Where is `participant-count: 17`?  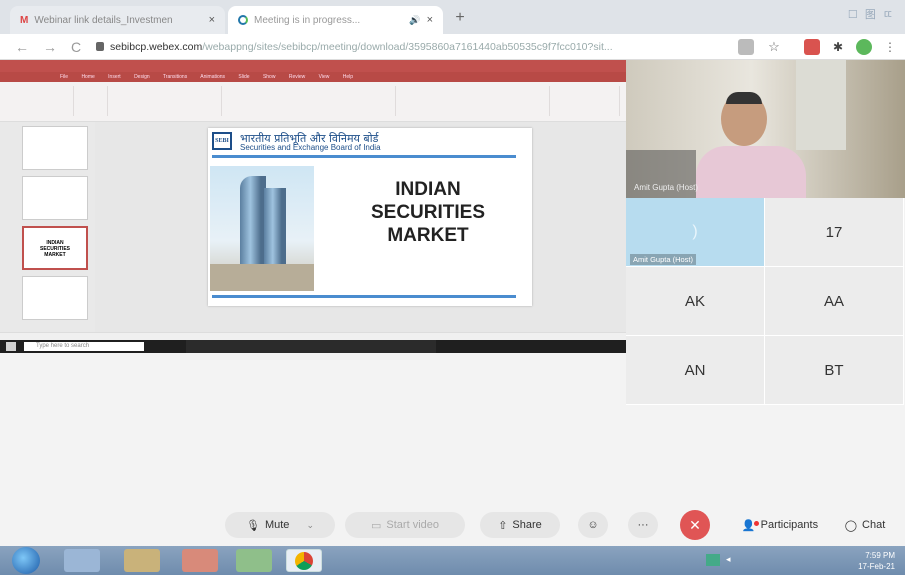 participant-count: 17 is located at coordinates (834, 232).